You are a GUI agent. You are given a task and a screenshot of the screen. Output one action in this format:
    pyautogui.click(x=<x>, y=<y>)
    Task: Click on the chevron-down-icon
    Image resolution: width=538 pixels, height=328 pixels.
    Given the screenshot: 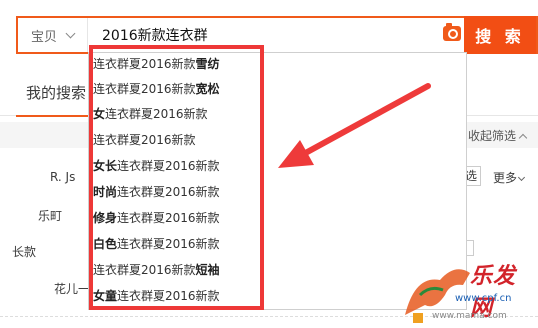 What is the action you would take?
    pyautogui.click(x=70, y=33)
    